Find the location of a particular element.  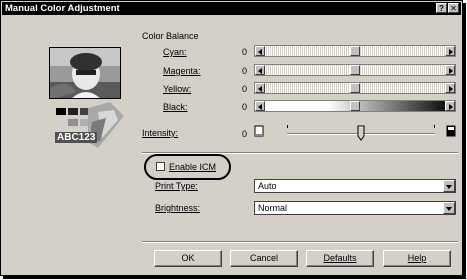

brightness-select: Normal is located at coordinates (355, 208).